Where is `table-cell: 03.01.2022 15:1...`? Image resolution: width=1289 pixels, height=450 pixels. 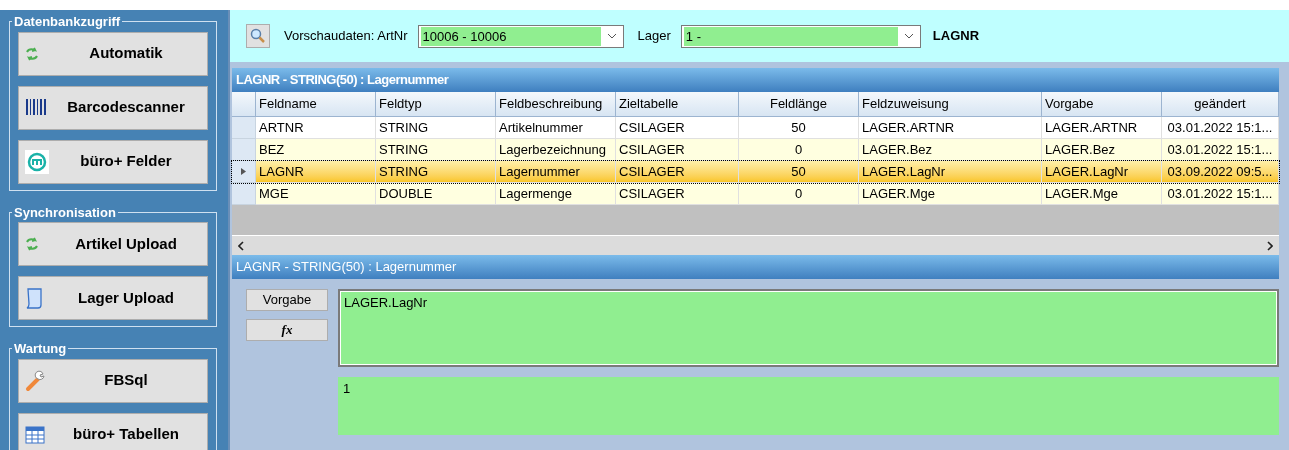
table-cell: 03.01.2022 15:1... is located at coordinates (1220, 194).